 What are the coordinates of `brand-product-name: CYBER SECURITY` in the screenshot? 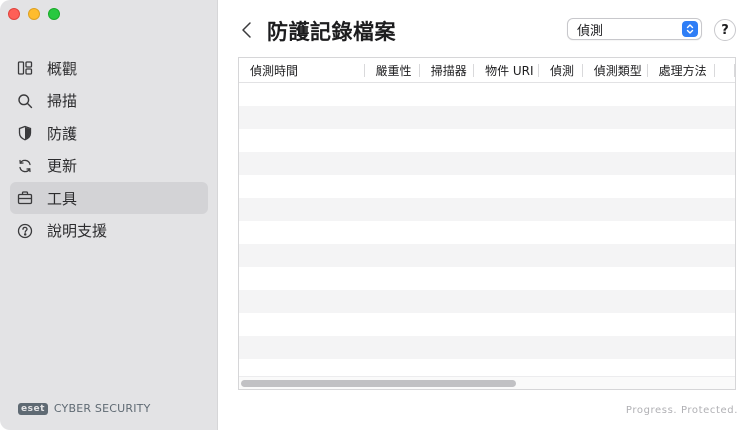 It's located at (102, 408).